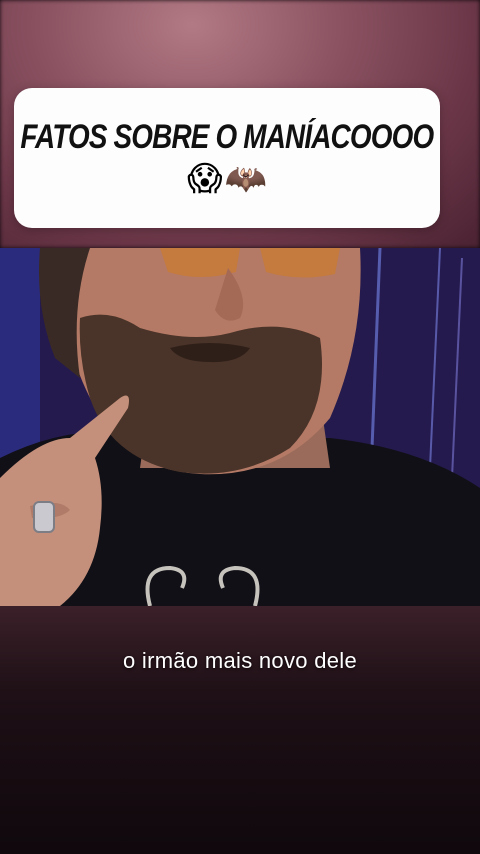 The height and width of the screenshot is (854, 480). Describe the element at coordinates (245, 179) in the screenshot. I see `bat-emoji-icon: 🦇` at that location.